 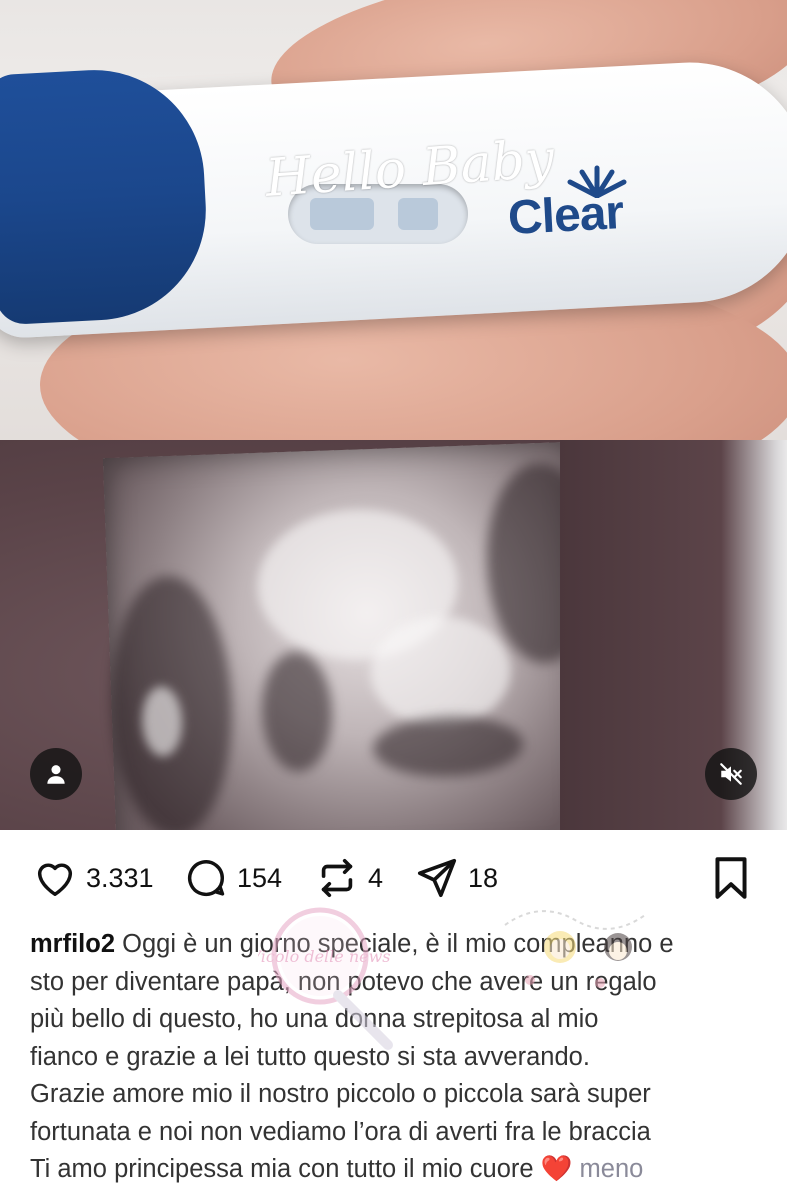 What do you see at coordinates (337, 878) in the screenshot?
I see `repost-icon` at bounding box center [337, 878].